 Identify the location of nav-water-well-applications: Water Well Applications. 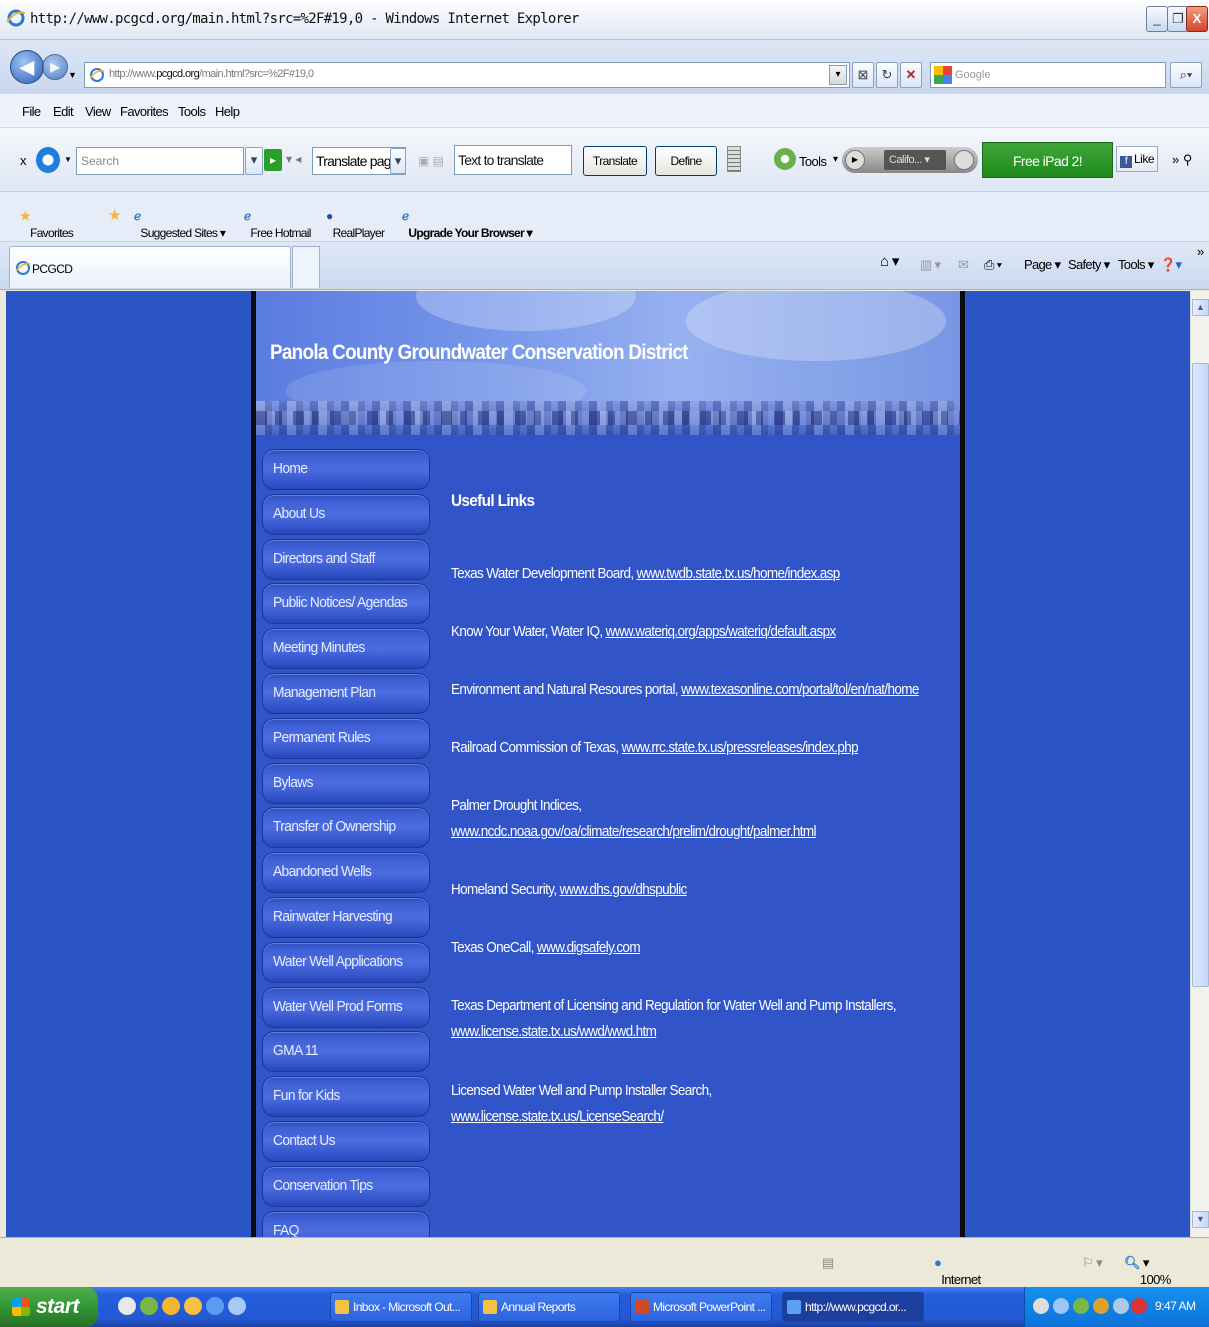
(346, 962).